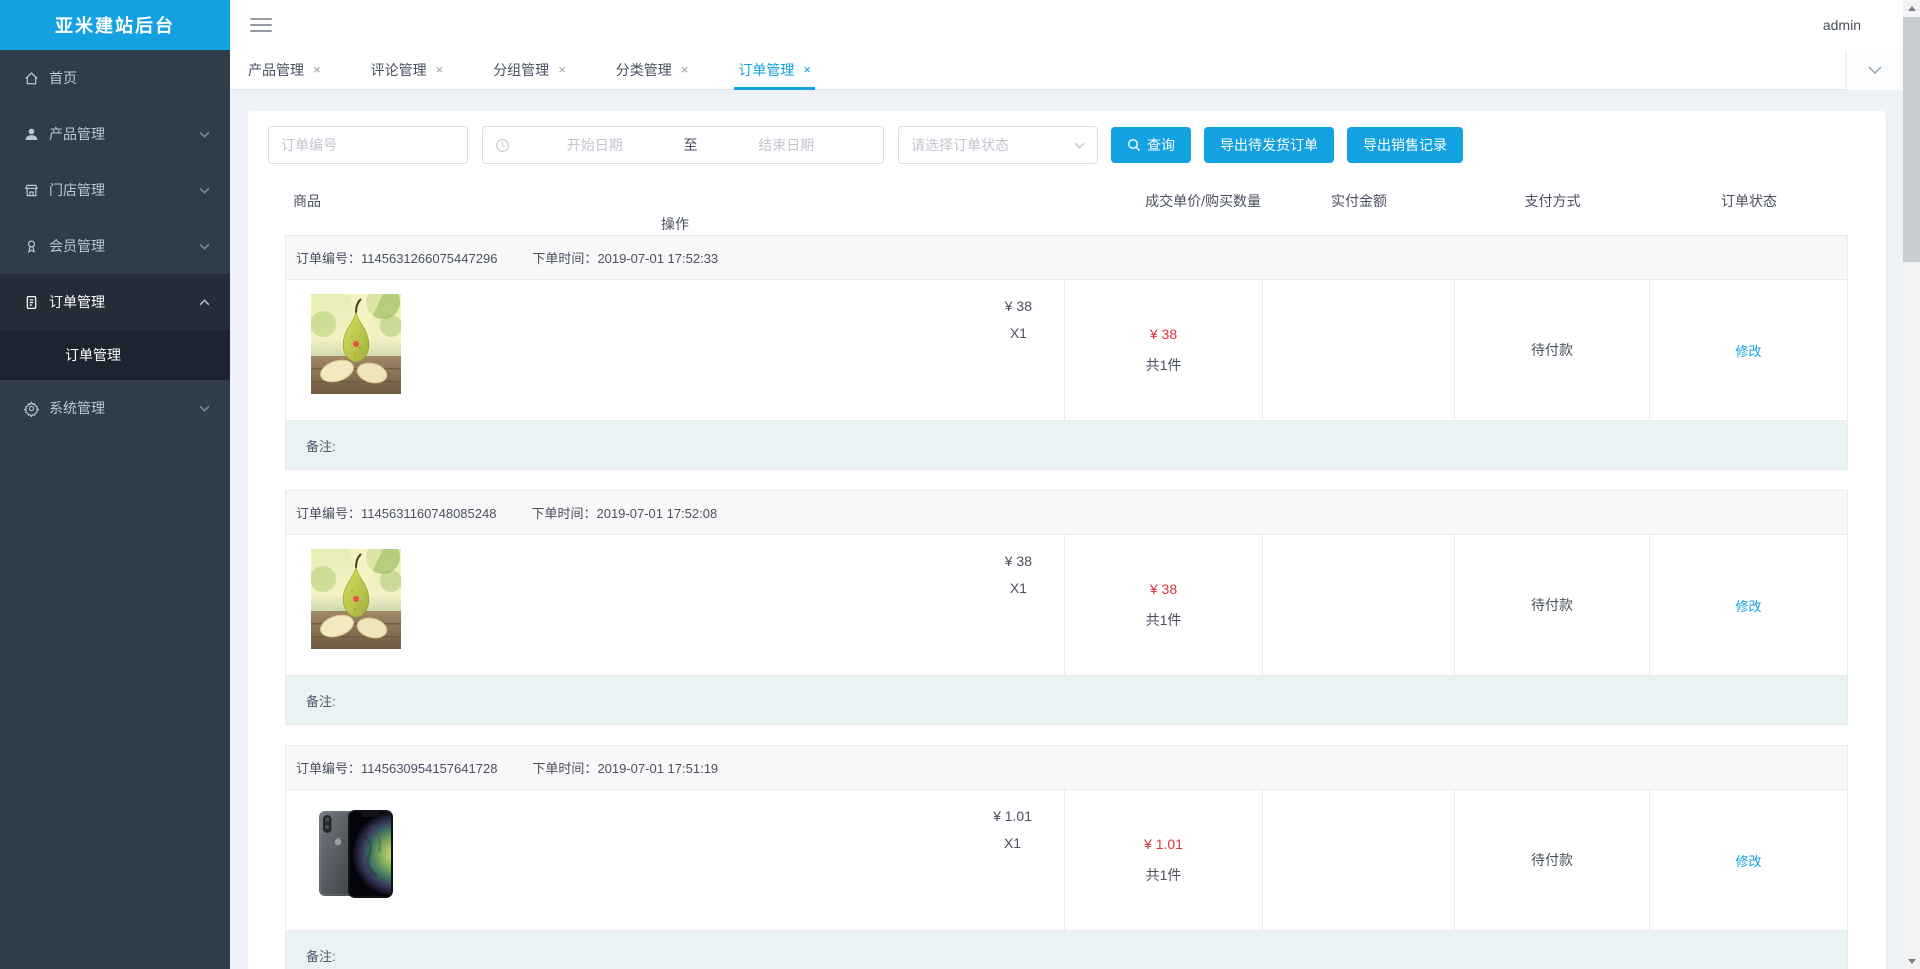  What do you see at coordinates (774, 70) in the screenshot?
I see `tab-item: 订单管理 ×` at bounding box center [774, 70].